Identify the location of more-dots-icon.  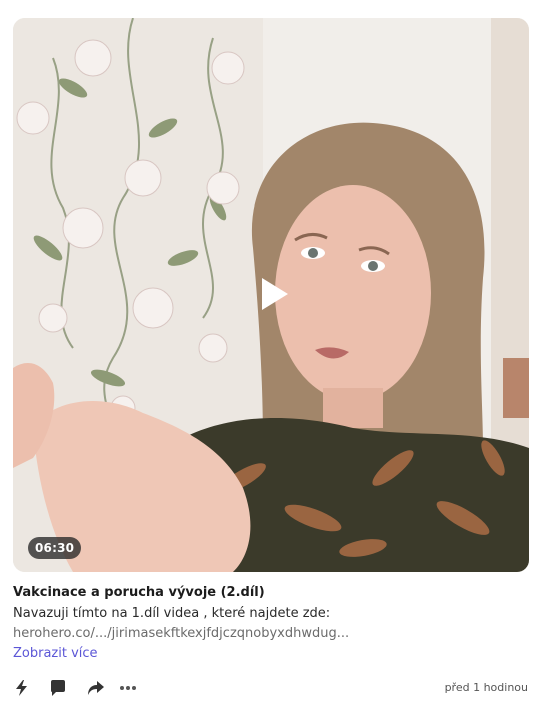
(128, 688).